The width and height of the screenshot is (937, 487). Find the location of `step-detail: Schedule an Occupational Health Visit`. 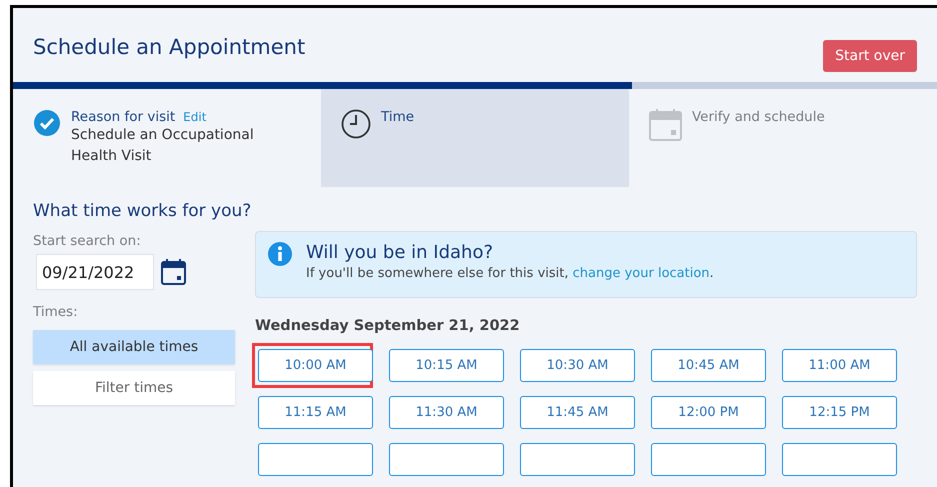

step-detail: Schedule an Occupational Health Visit is located at coordinates (163, 146).